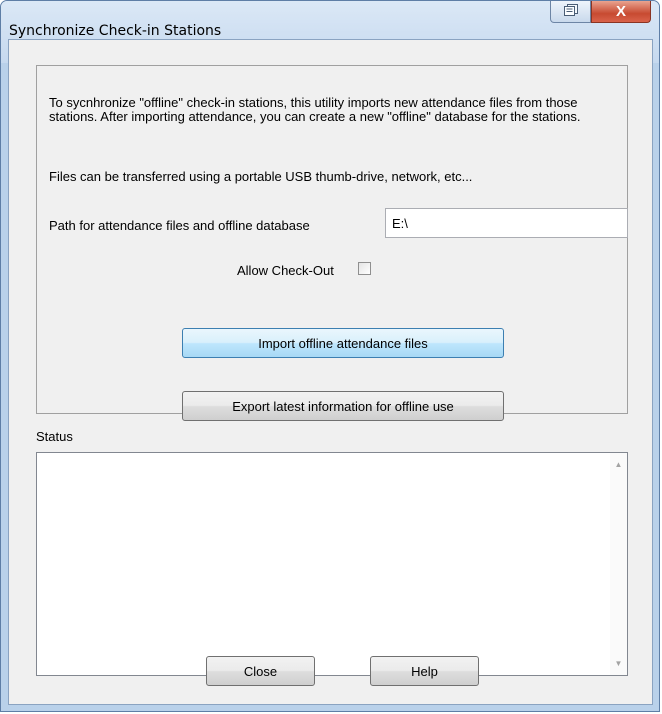 The width and height of the screenshot is (662, 714). Describe the element at coordinates (285, 270) in the screenshot. I see `allow-checkout-label: Allow Check-Out` at that location.